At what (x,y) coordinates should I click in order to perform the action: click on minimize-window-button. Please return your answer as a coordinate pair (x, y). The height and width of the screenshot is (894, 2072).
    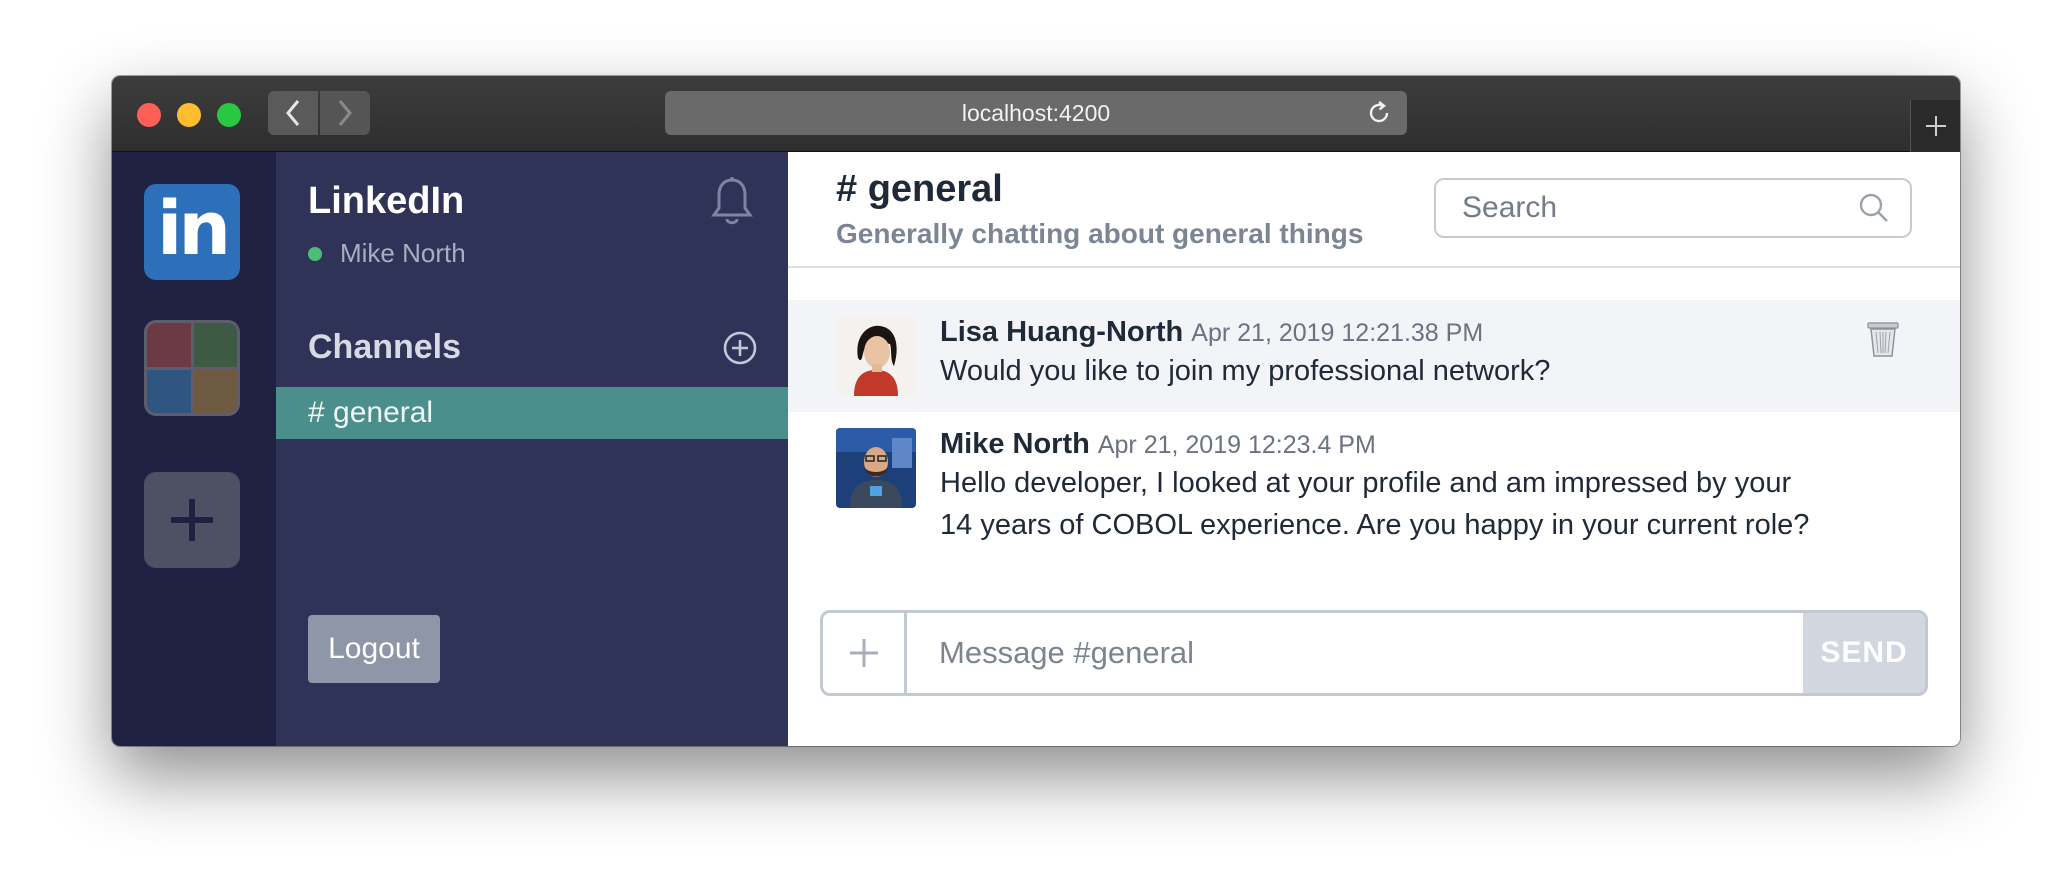
    Looking at the image, I should click on (189, 115).